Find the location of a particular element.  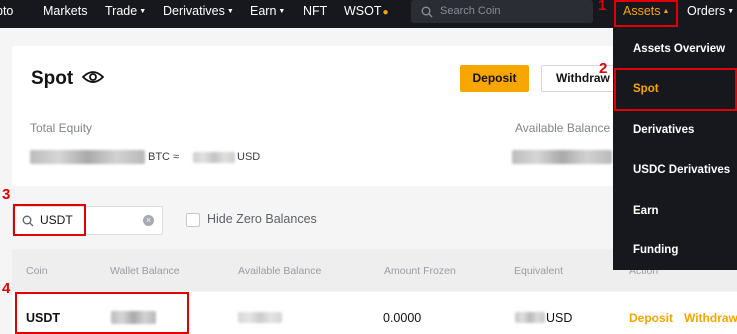

nav-derivatives-label: Derivatives is located at coordinates (194, 11).